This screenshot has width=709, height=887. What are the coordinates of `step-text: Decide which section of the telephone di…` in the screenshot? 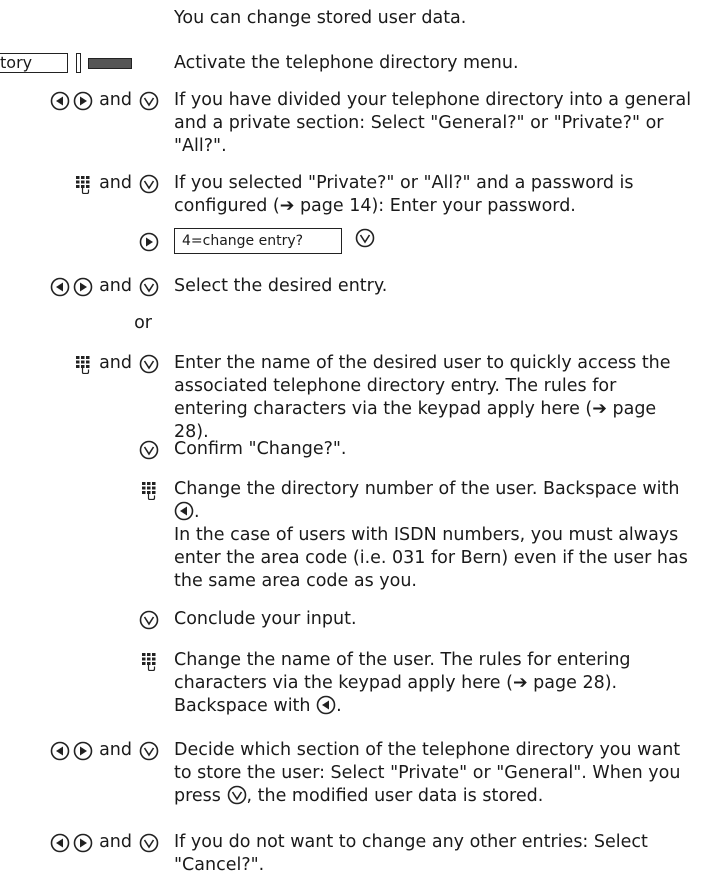 It's located at (434, 773).